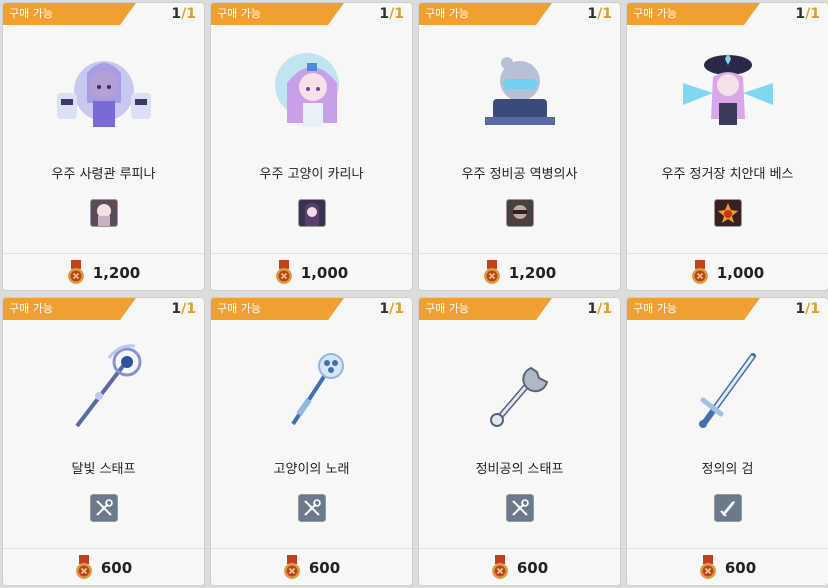 The image size is (828, 588). I want to click on shop-item-card: 구매 가능 1/1 고양이의 노래 600, so click(311, 441).